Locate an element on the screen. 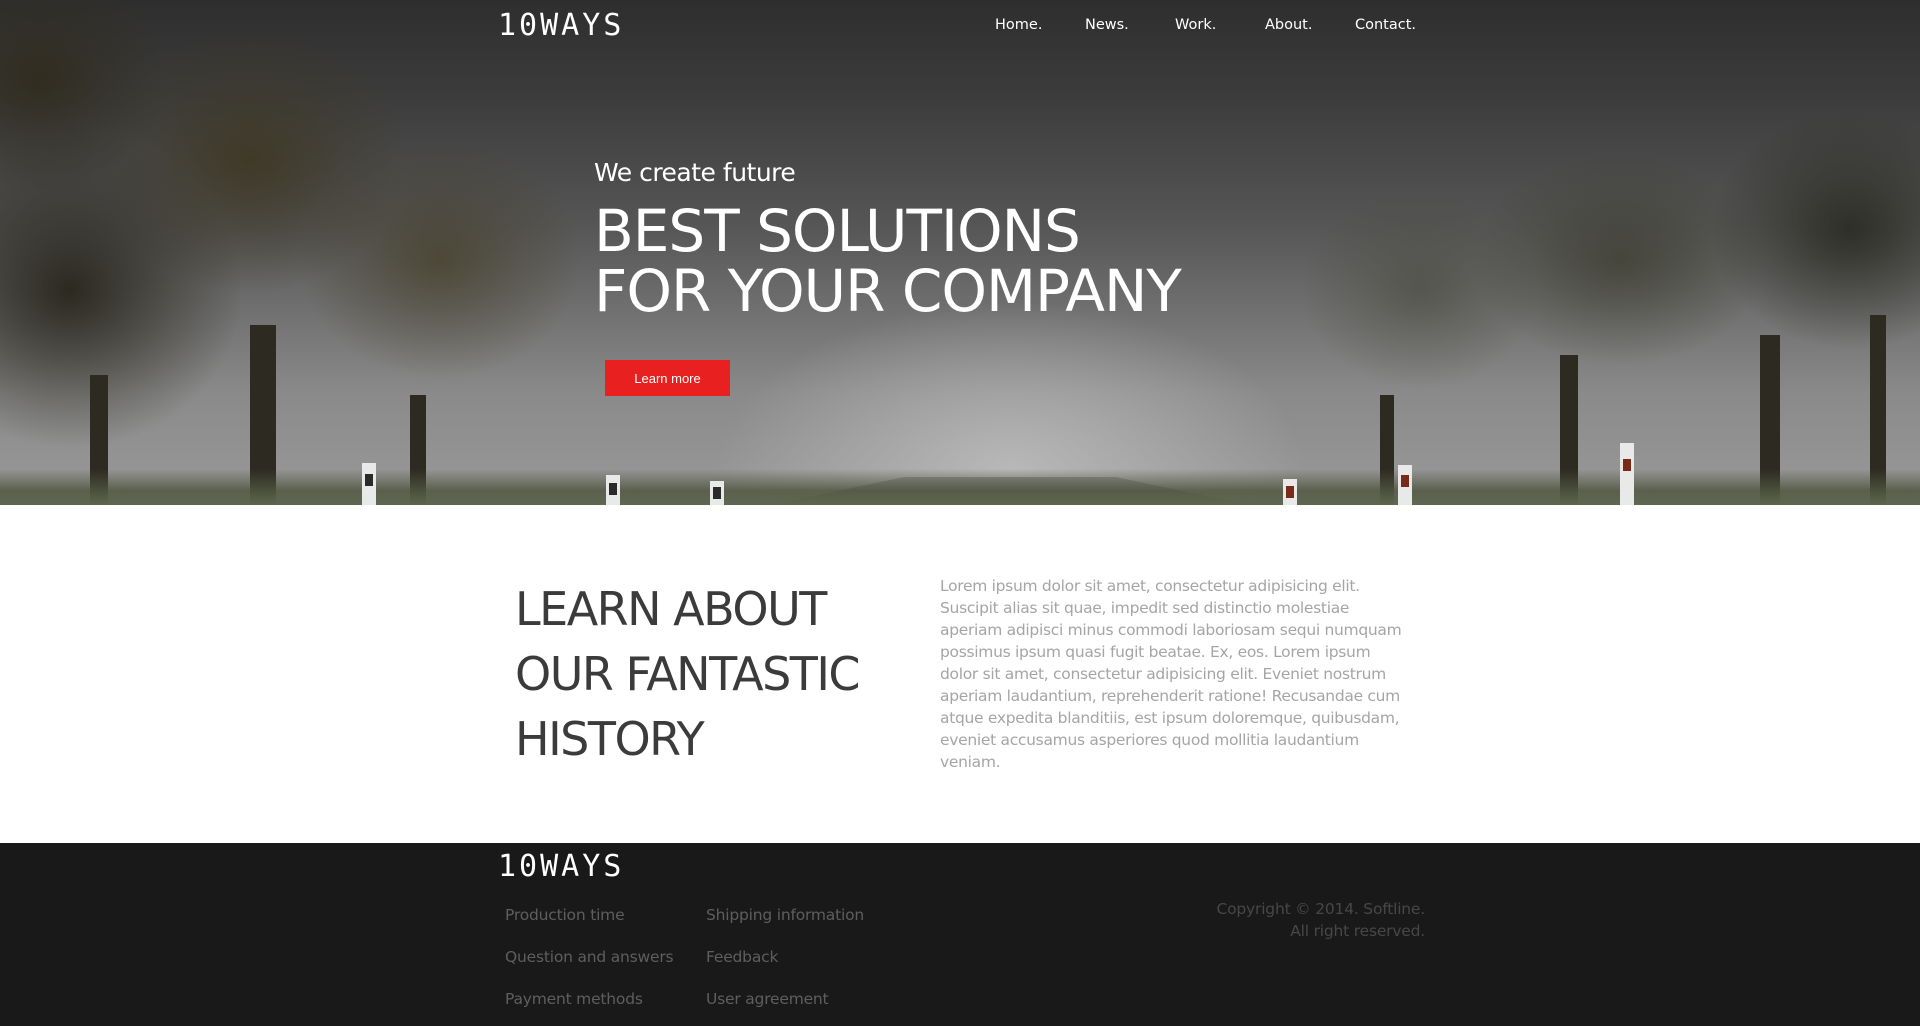 The width and height of the screenshot is (1920, 1026). hero-headline-line2: FOR YOUR COMPANY is located at coordinates (888, 291).